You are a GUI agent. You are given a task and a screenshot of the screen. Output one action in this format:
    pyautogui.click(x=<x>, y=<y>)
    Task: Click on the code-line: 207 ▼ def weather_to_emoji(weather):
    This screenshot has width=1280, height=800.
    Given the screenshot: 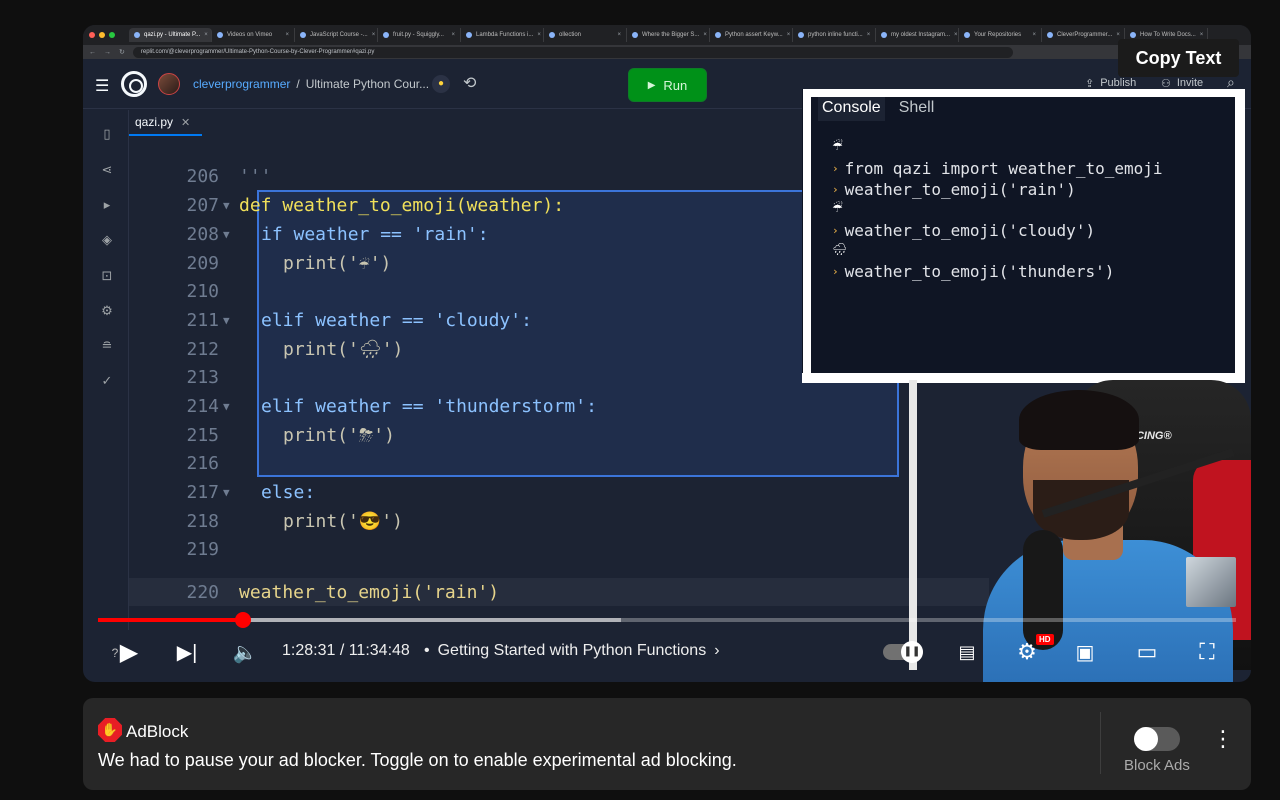 What is the action you would take?
    pyautogui.click(x=375, y=205)
    